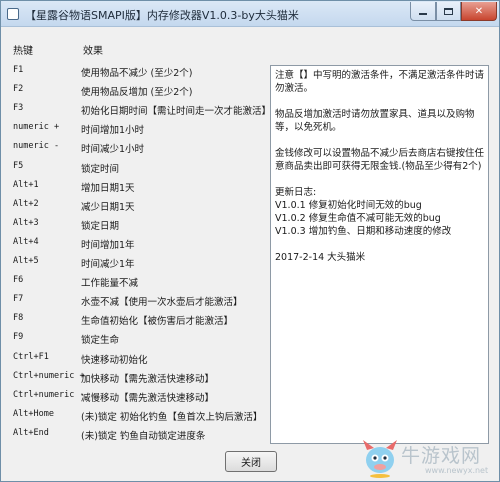 This screenshot has width=500, height=482. I want to click on hotkey-key: F3, so click(18, 108).